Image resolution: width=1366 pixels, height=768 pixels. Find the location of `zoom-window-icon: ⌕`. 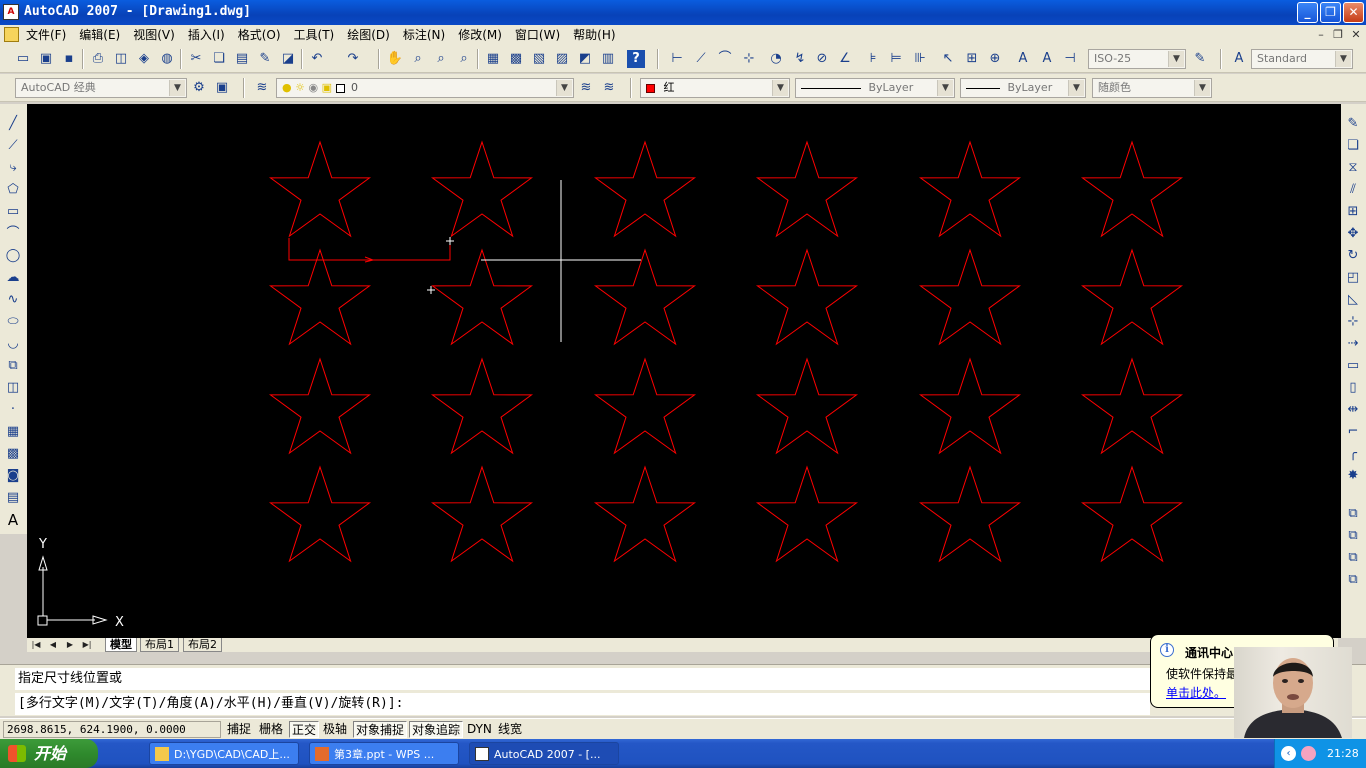

zoom-window-icon: ⌕ is located at coordinates (441, 59).